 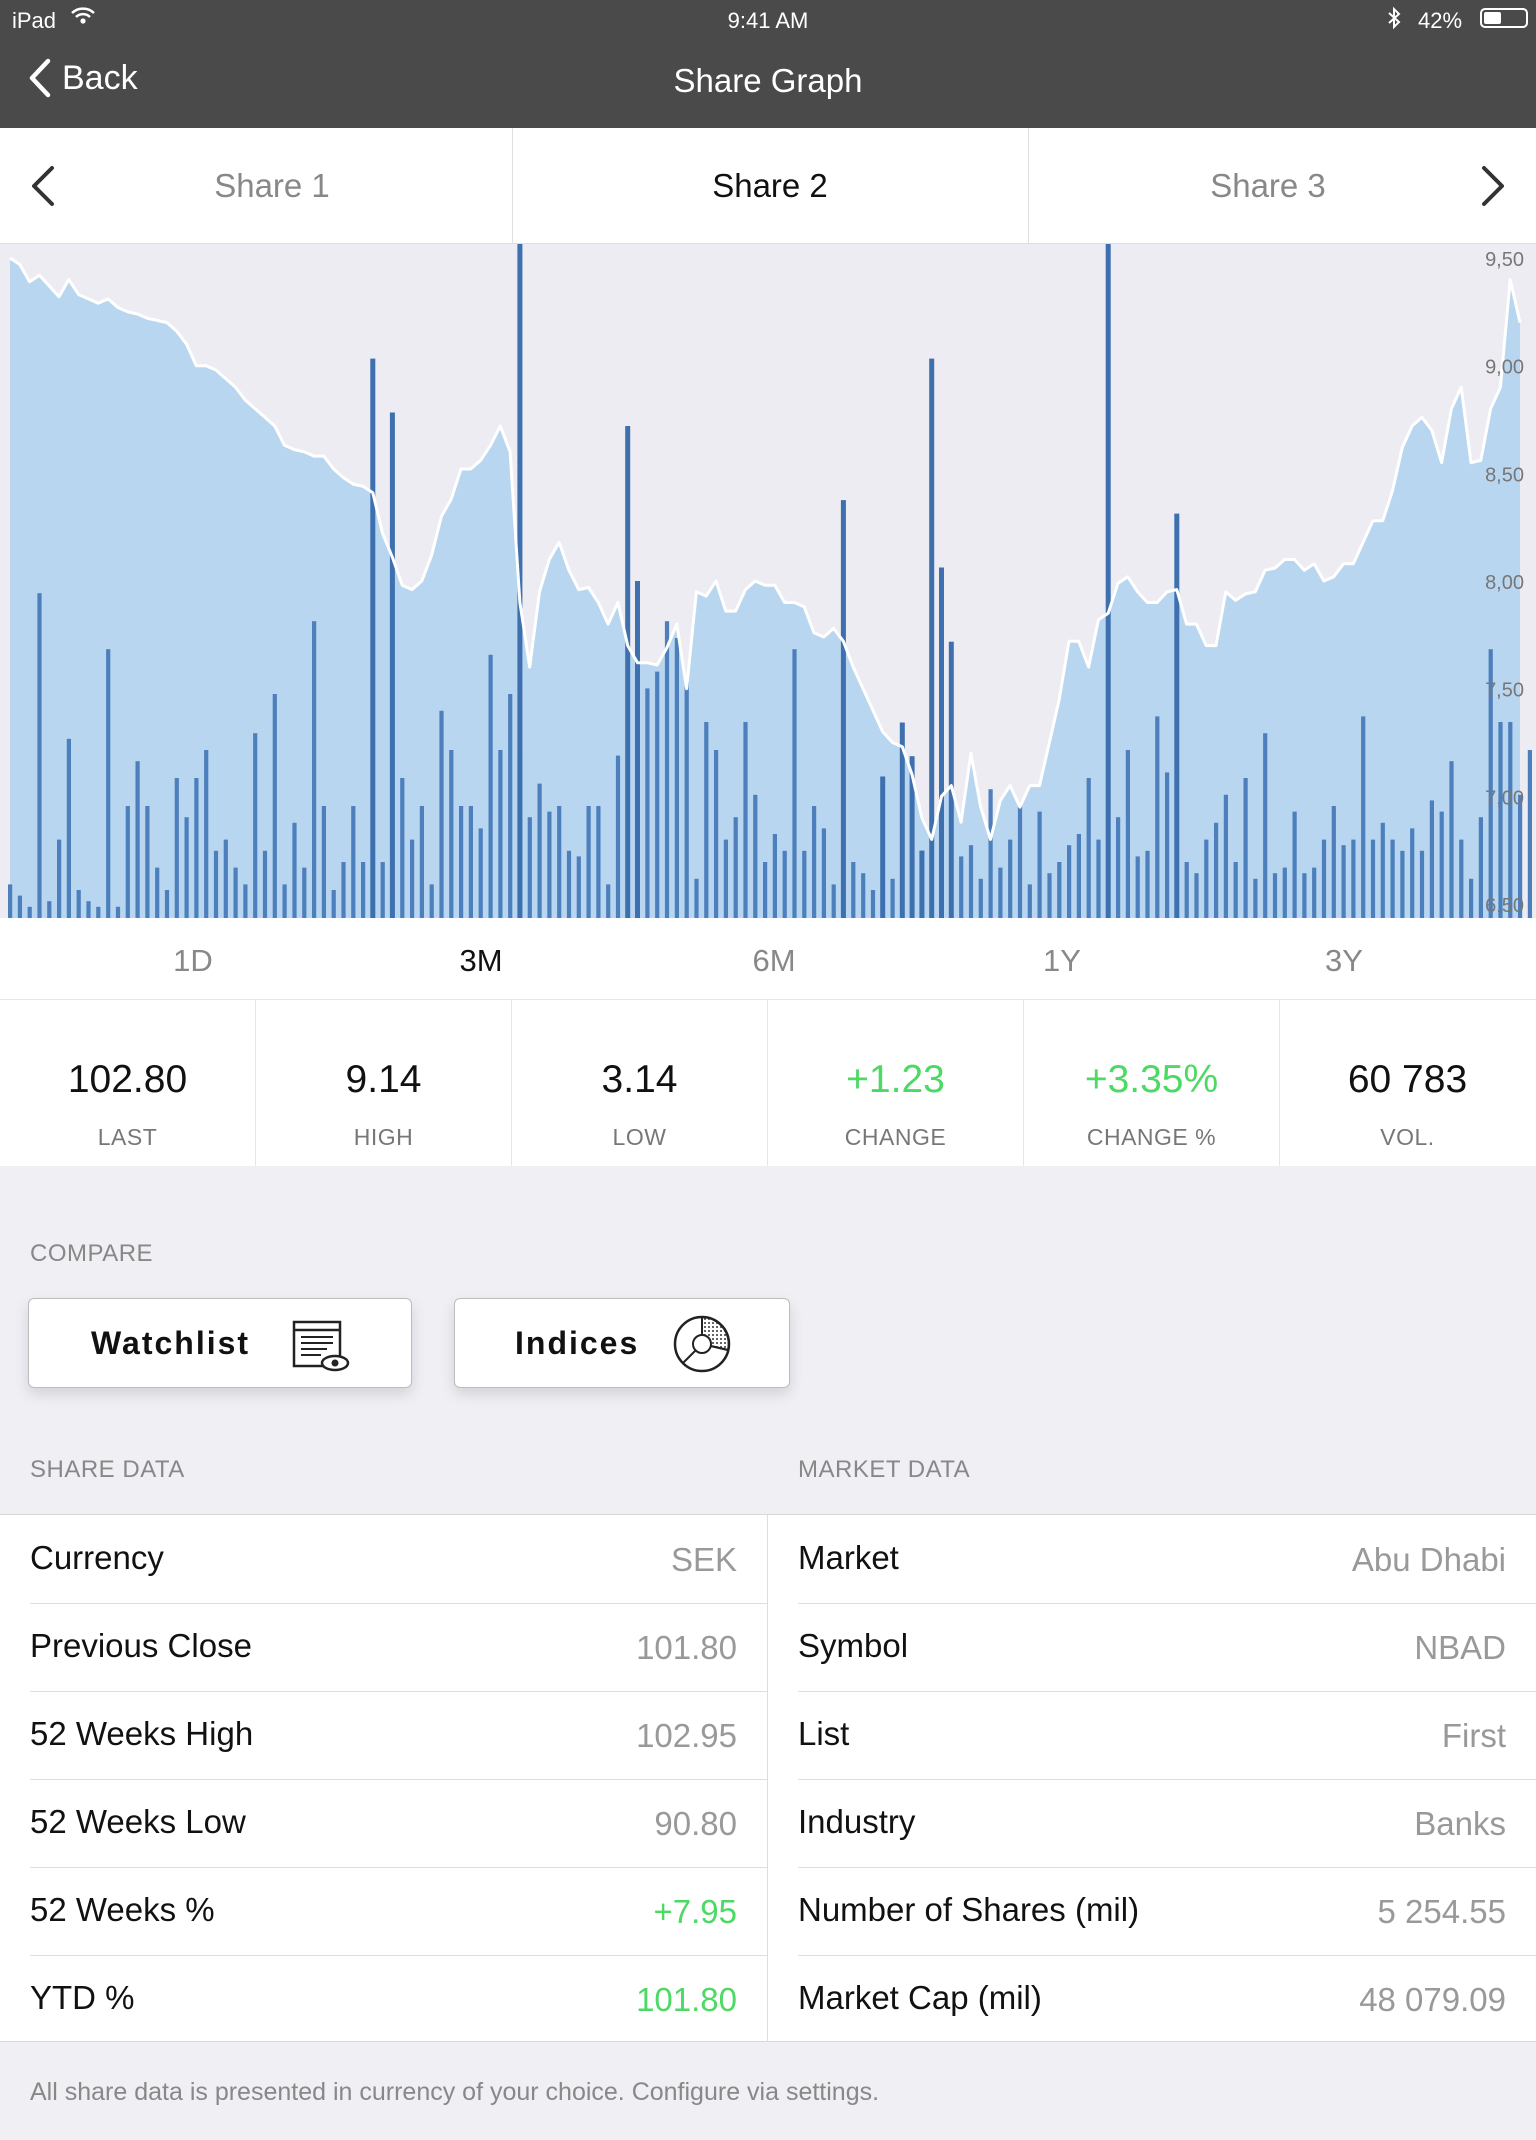 I want to click on range-1d: 1D, so click(x=193, y=959).